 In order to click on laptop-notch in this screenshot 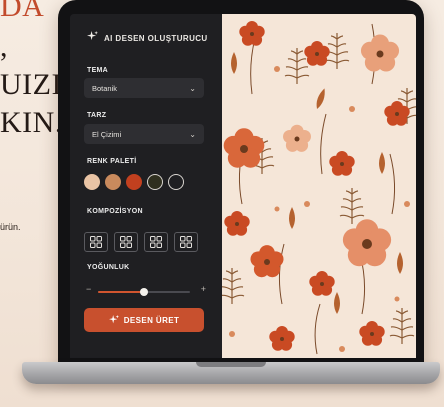, I will do `click(231, 364)`.